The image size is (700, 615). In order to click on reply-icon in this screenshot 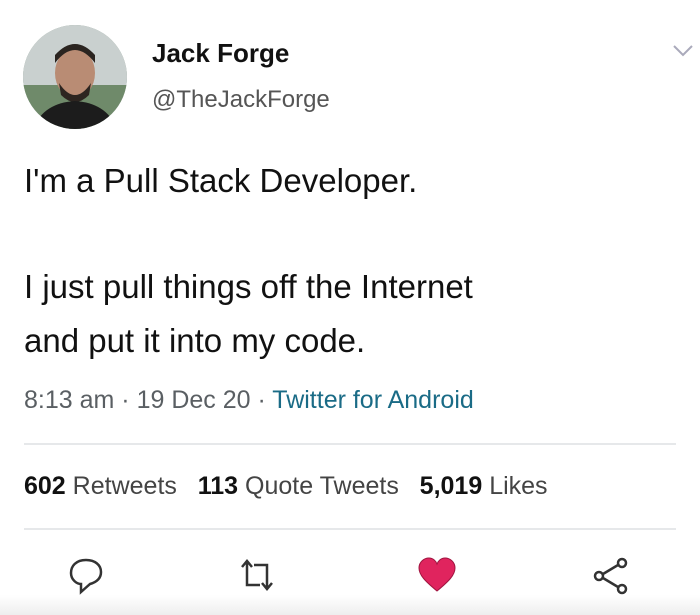, I will do `click(86, 576)`.